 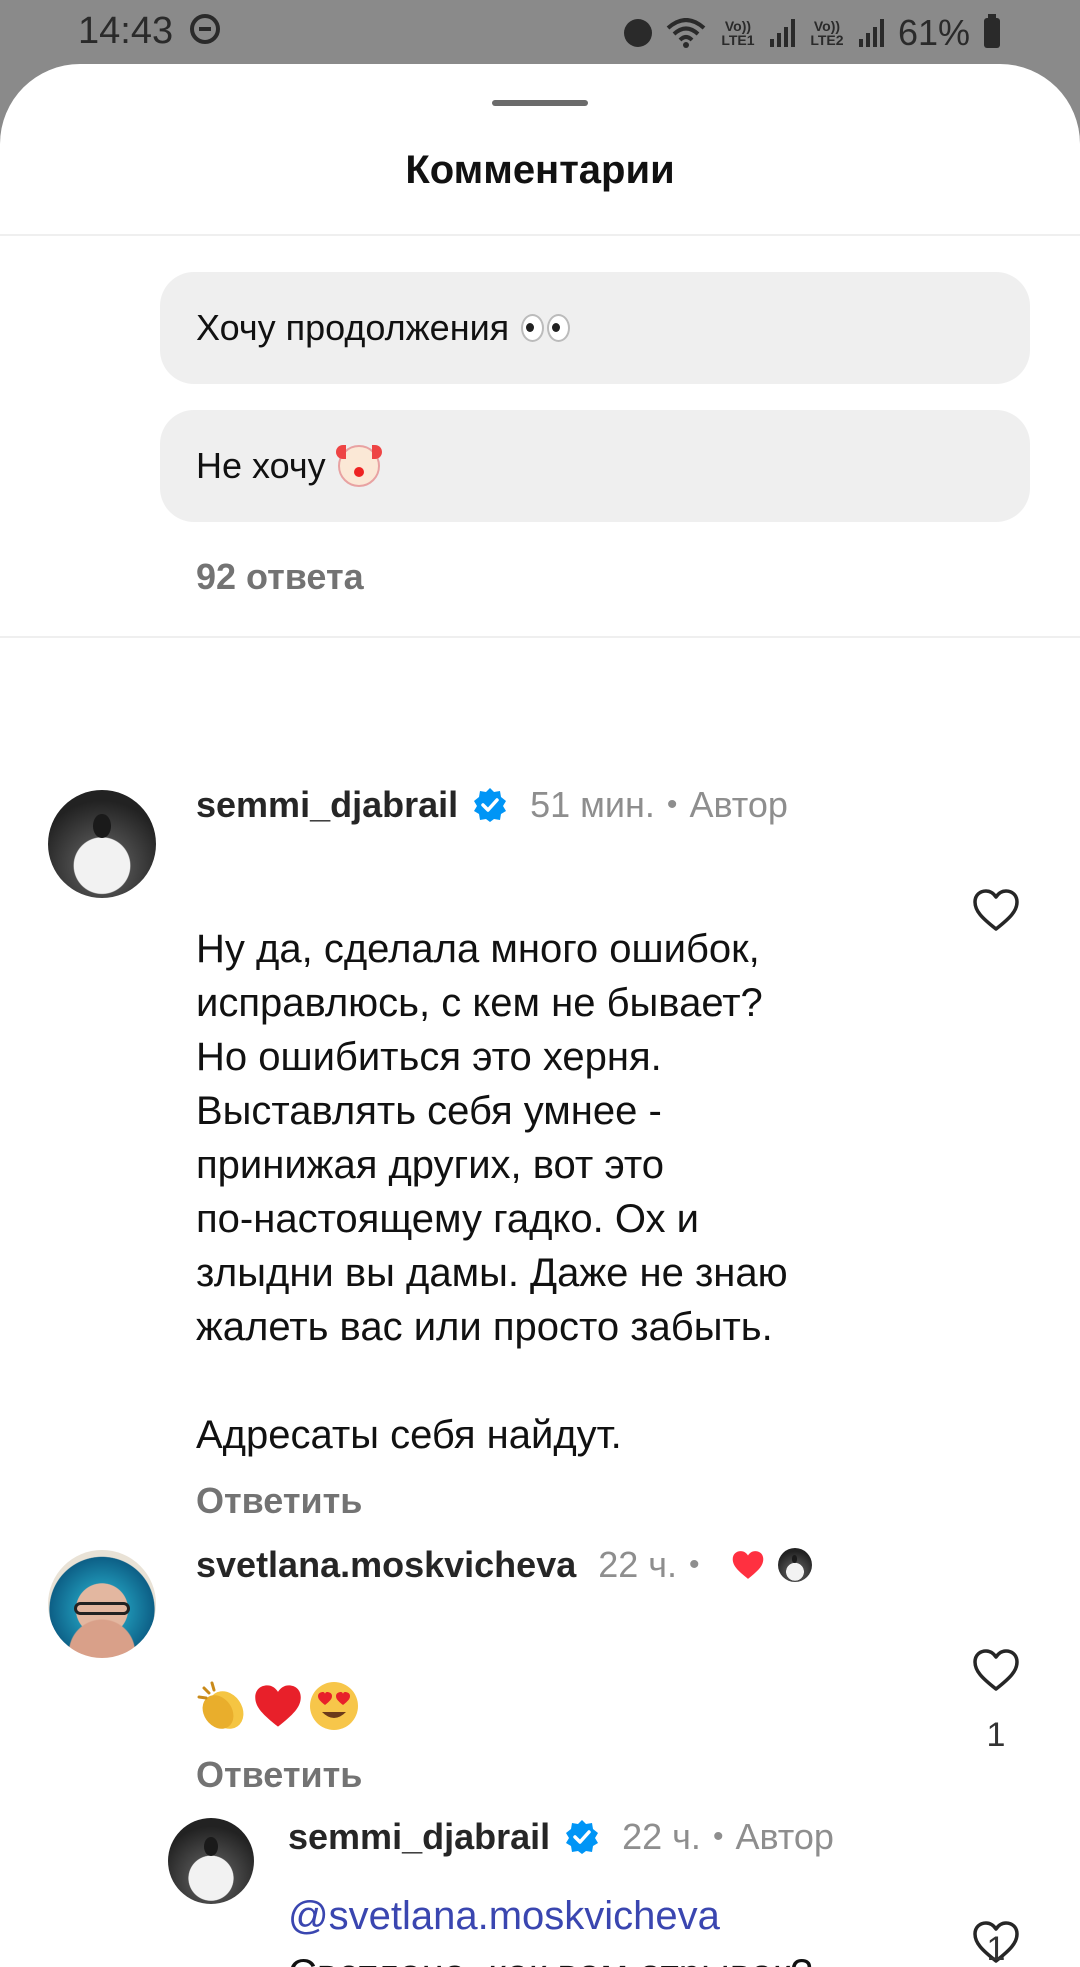 I want to click on status-icons: Vo)) LTE1 Vo)) LTE2 61%, so click(x=811, y=33).